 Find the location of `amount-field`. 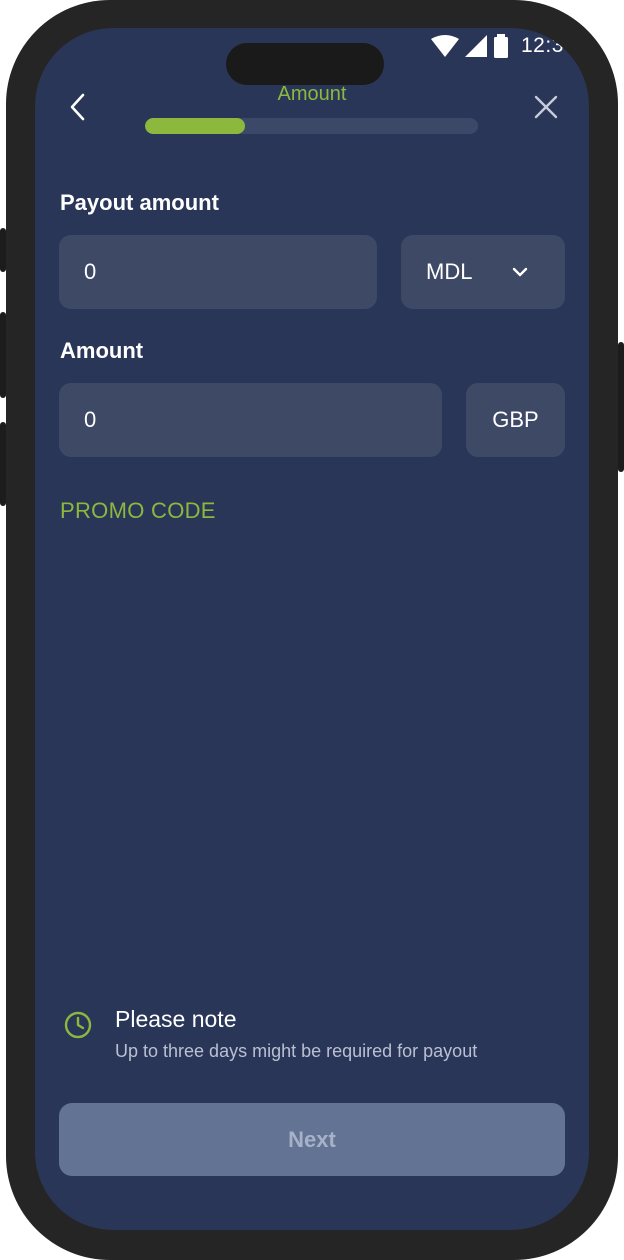

amount-field is located at coordinates (250, 420).